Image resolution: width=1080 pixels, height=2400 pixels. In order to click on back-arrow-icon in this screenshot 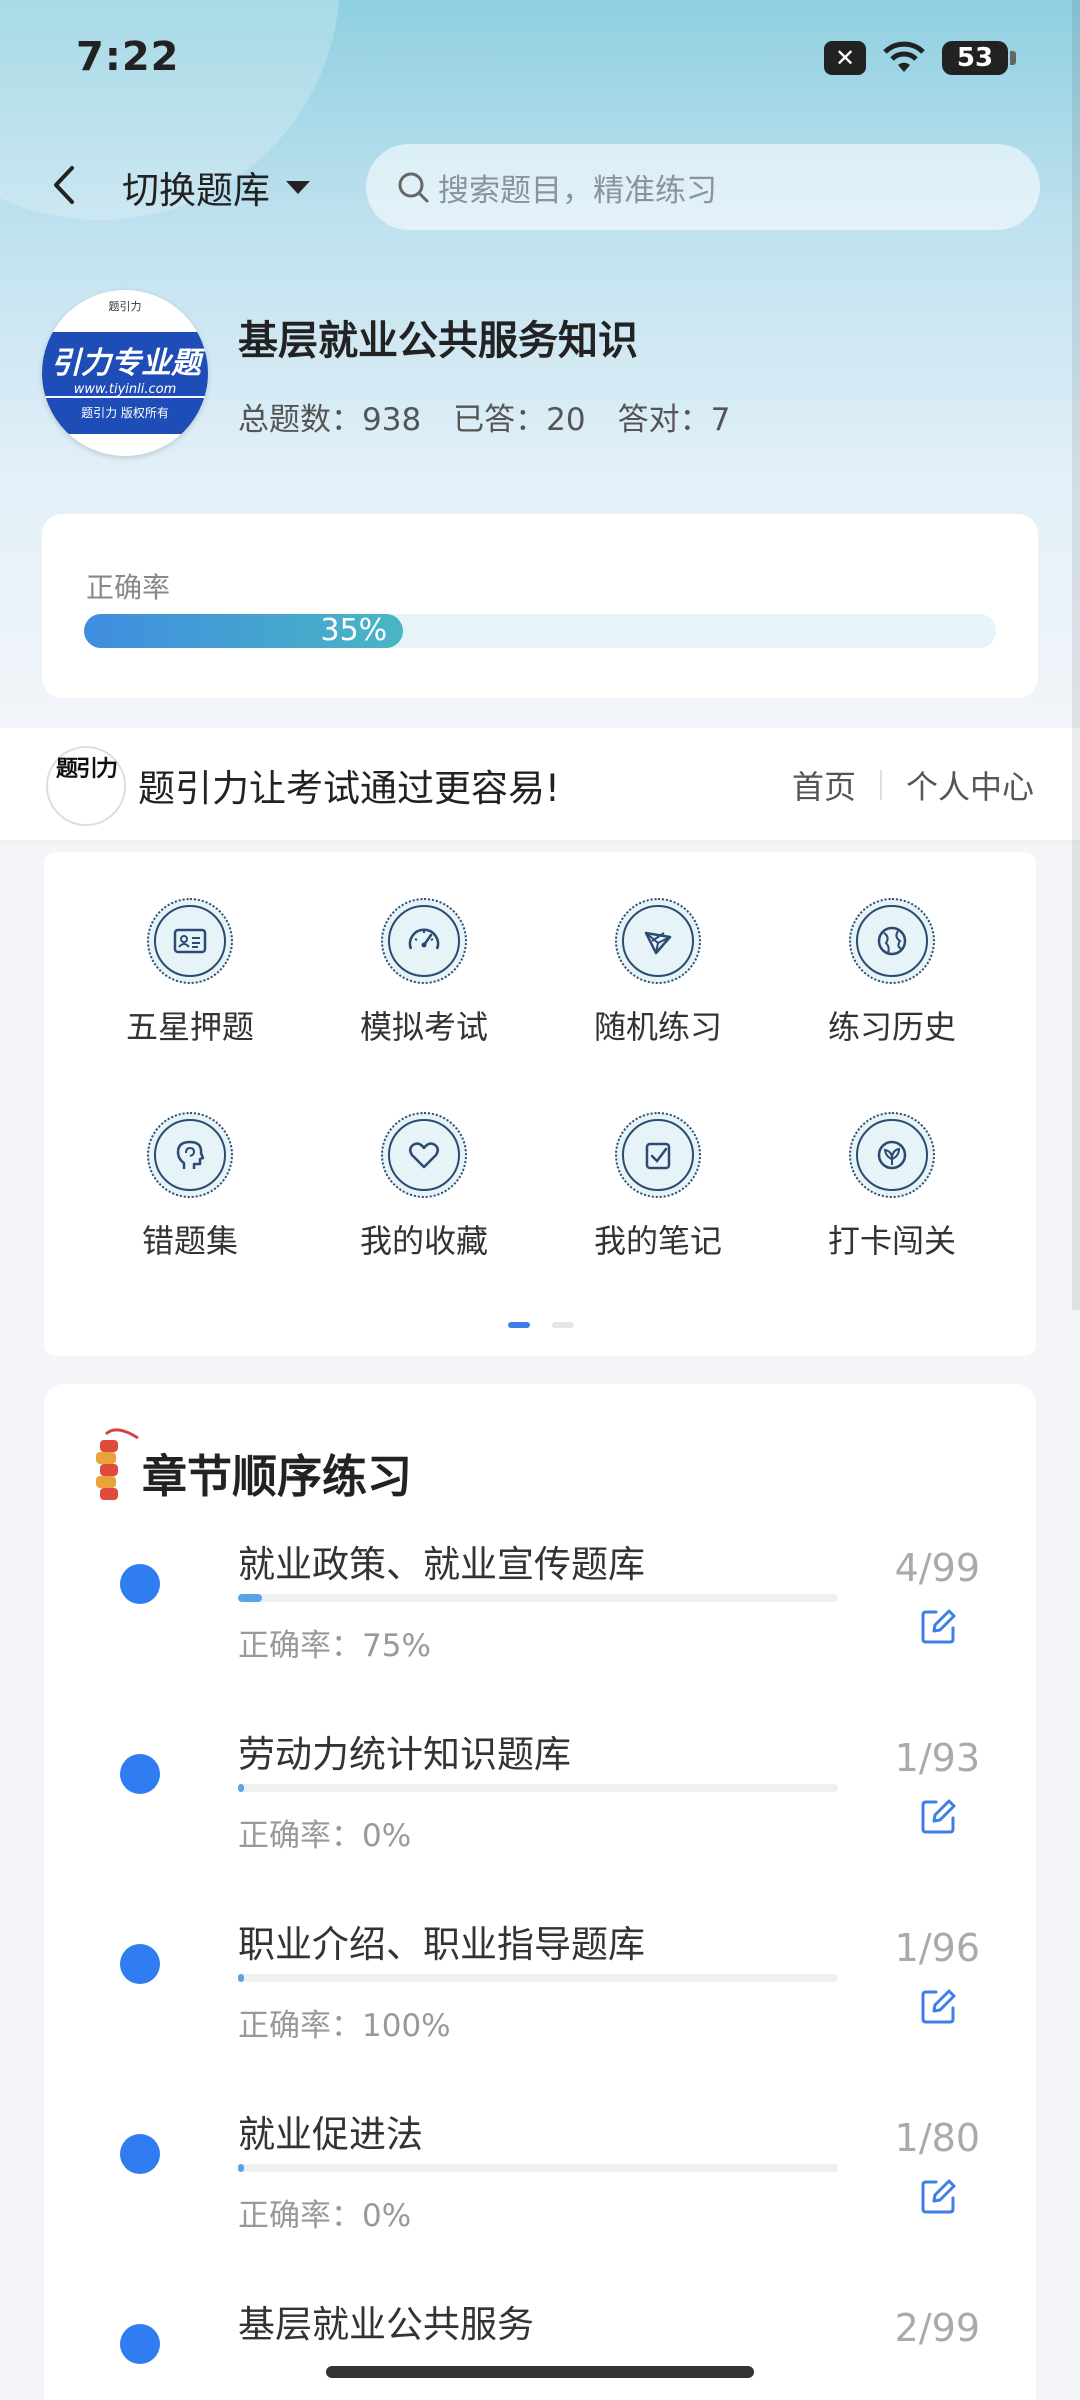, I will do `click(64, 185)`.